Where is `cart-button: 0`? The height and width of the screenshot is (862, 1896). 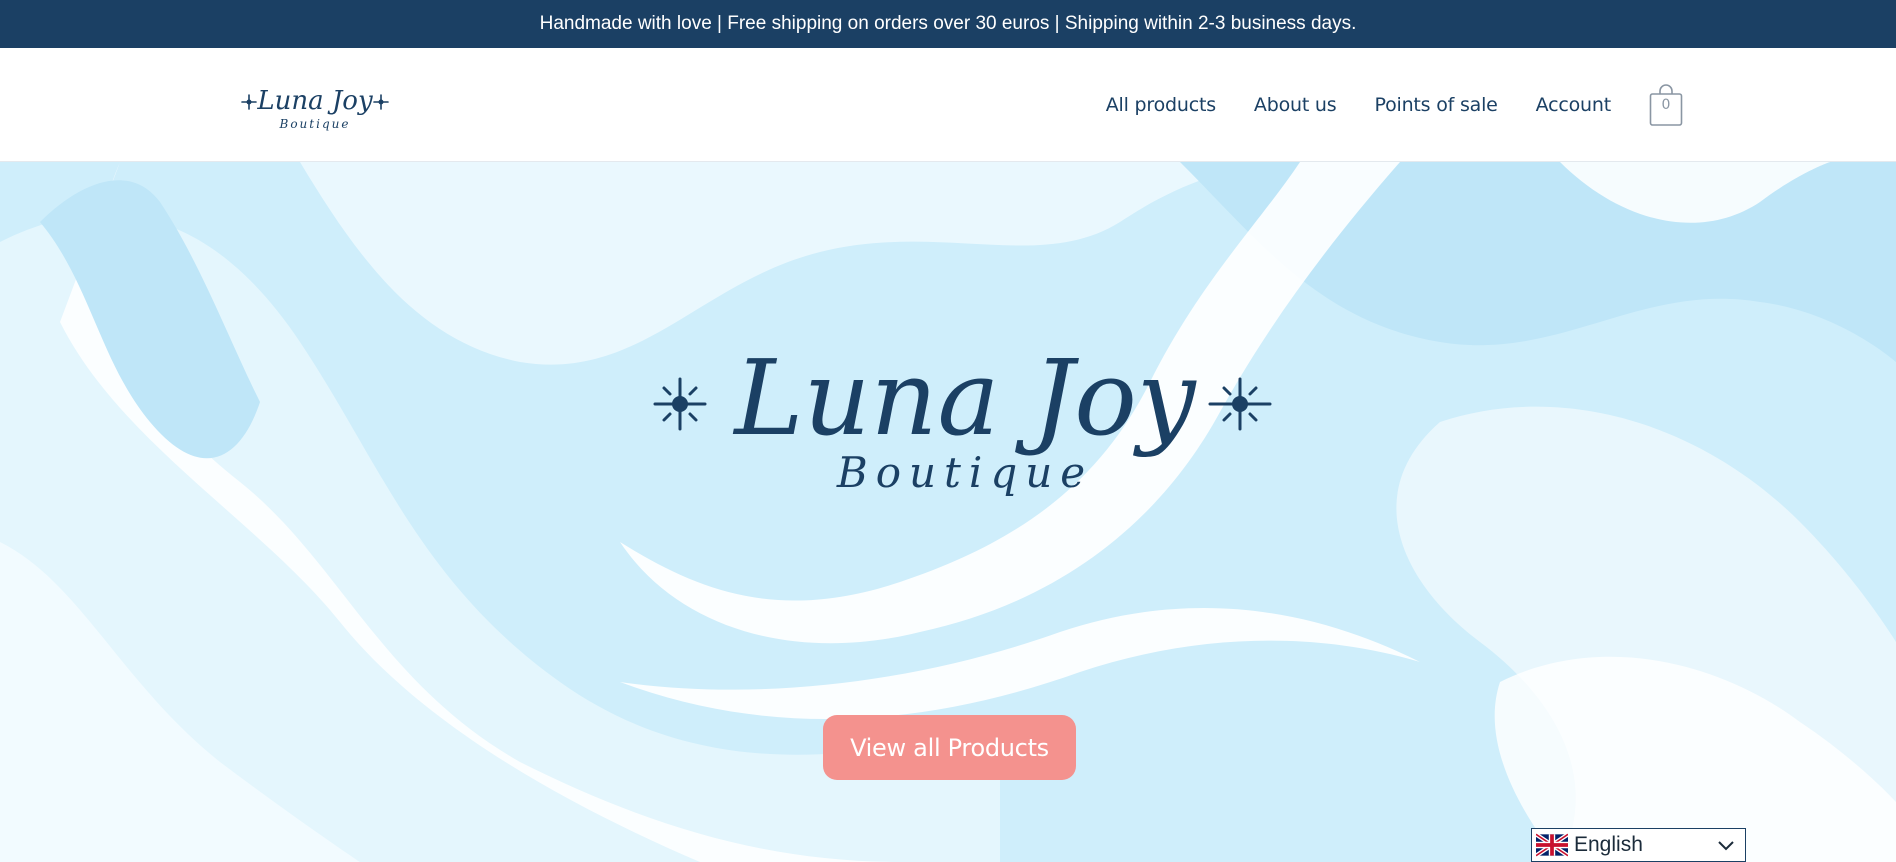 cart-button: 0 is located at coordinates (1666, 105).